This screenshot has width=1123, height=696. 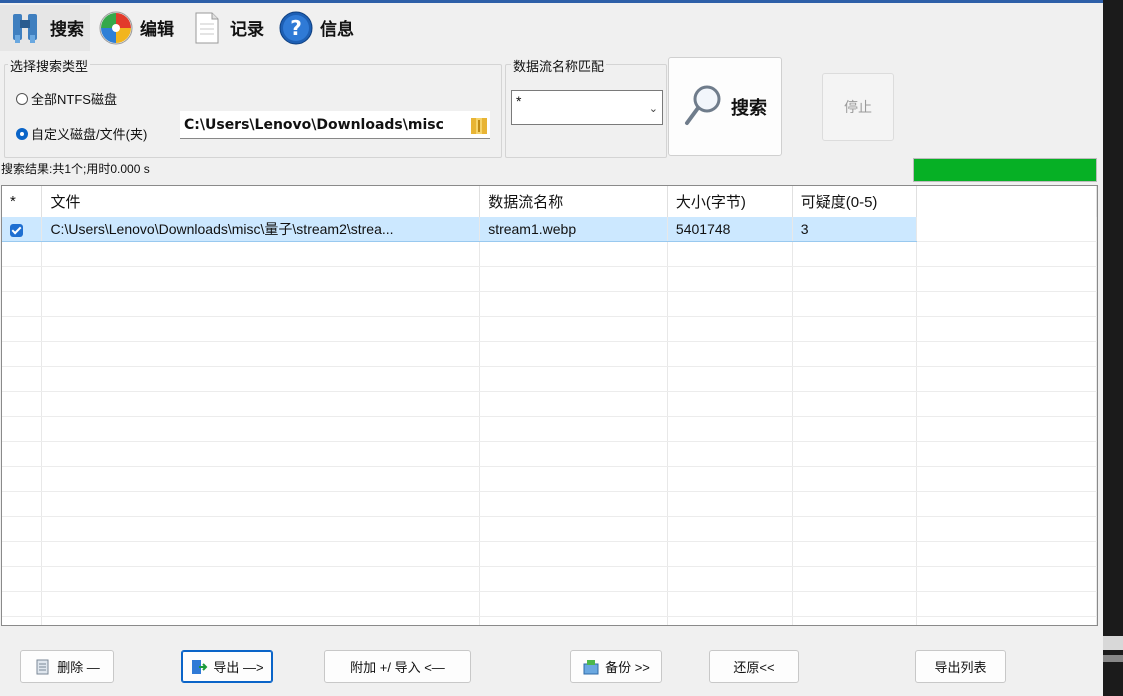 What do you see at coordinates (238, 667) in the screenshot?
I see `export-button-label: 导出 —>` at bounding box center [238, 667].